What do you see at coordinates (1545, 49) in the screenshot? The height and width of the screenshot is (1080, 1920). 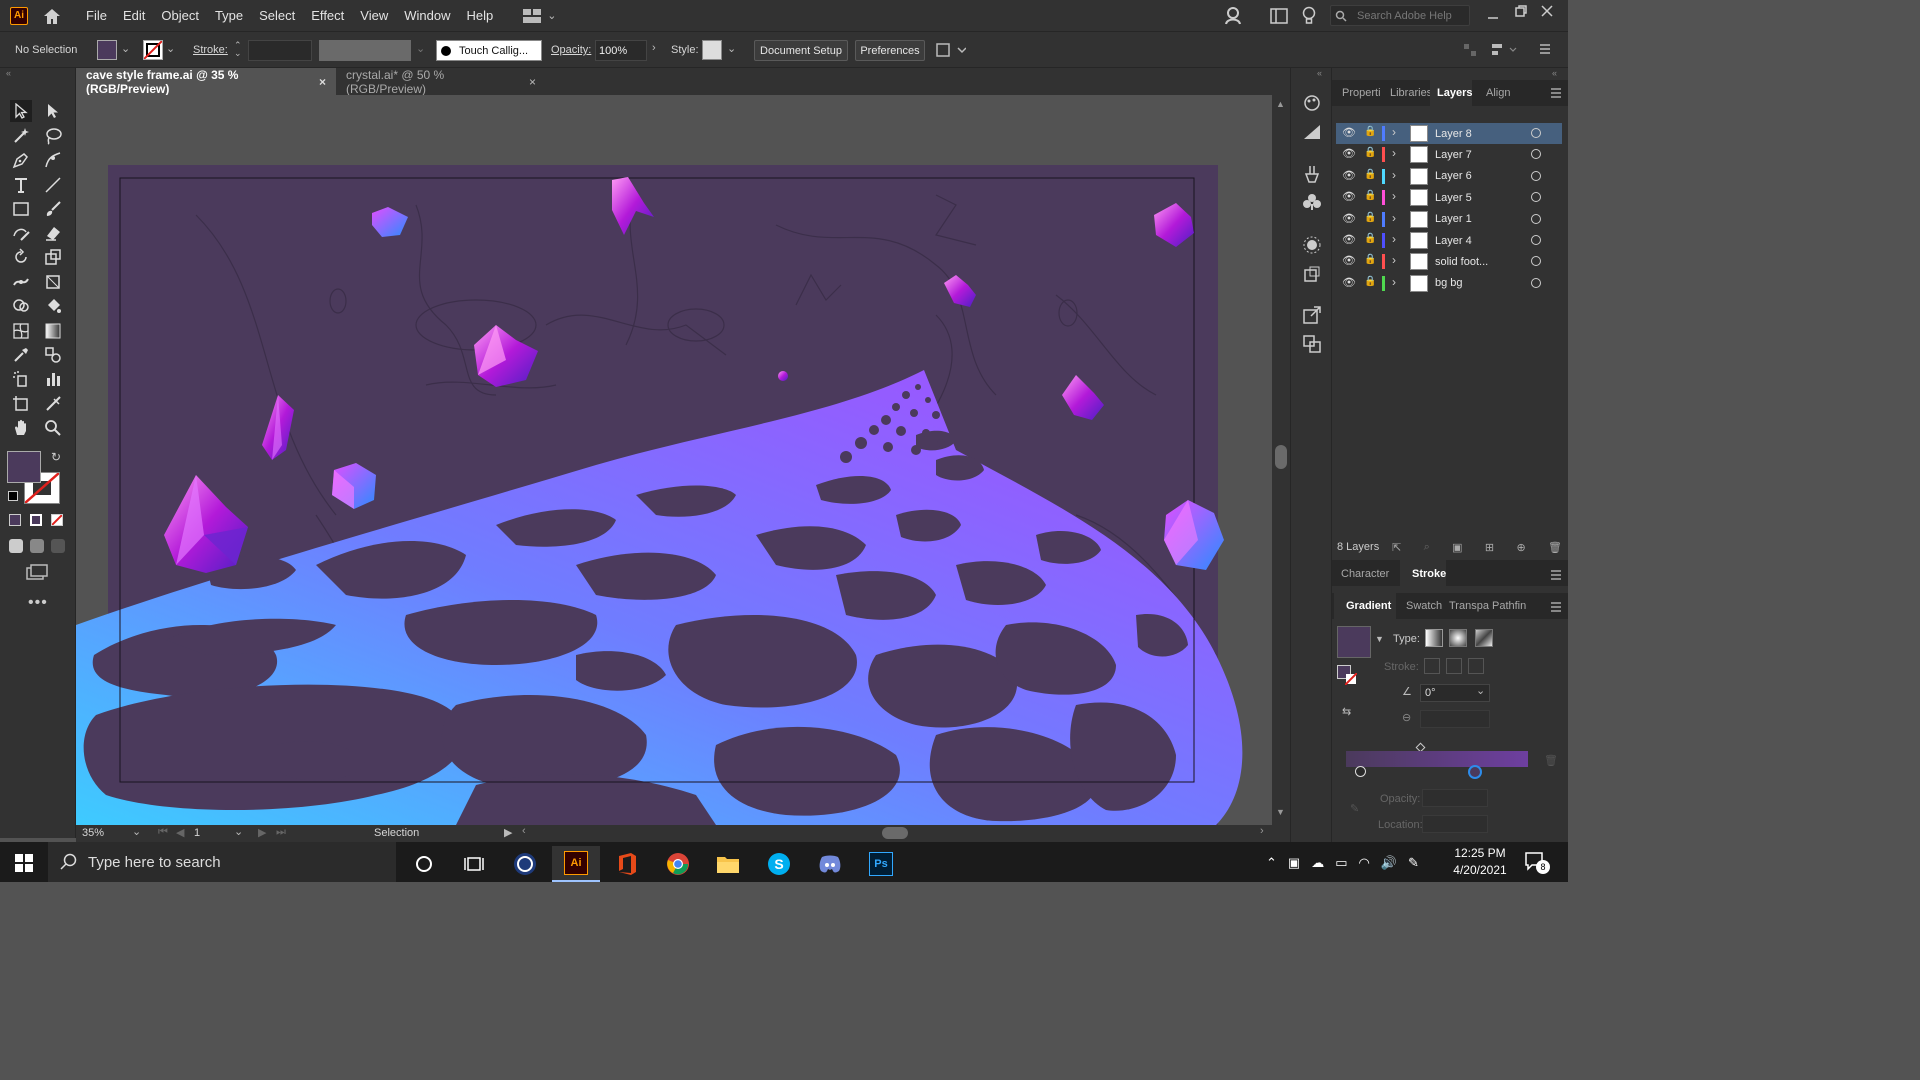 I see `control-panel-menu-icon` at bounding box center [1545, 49].